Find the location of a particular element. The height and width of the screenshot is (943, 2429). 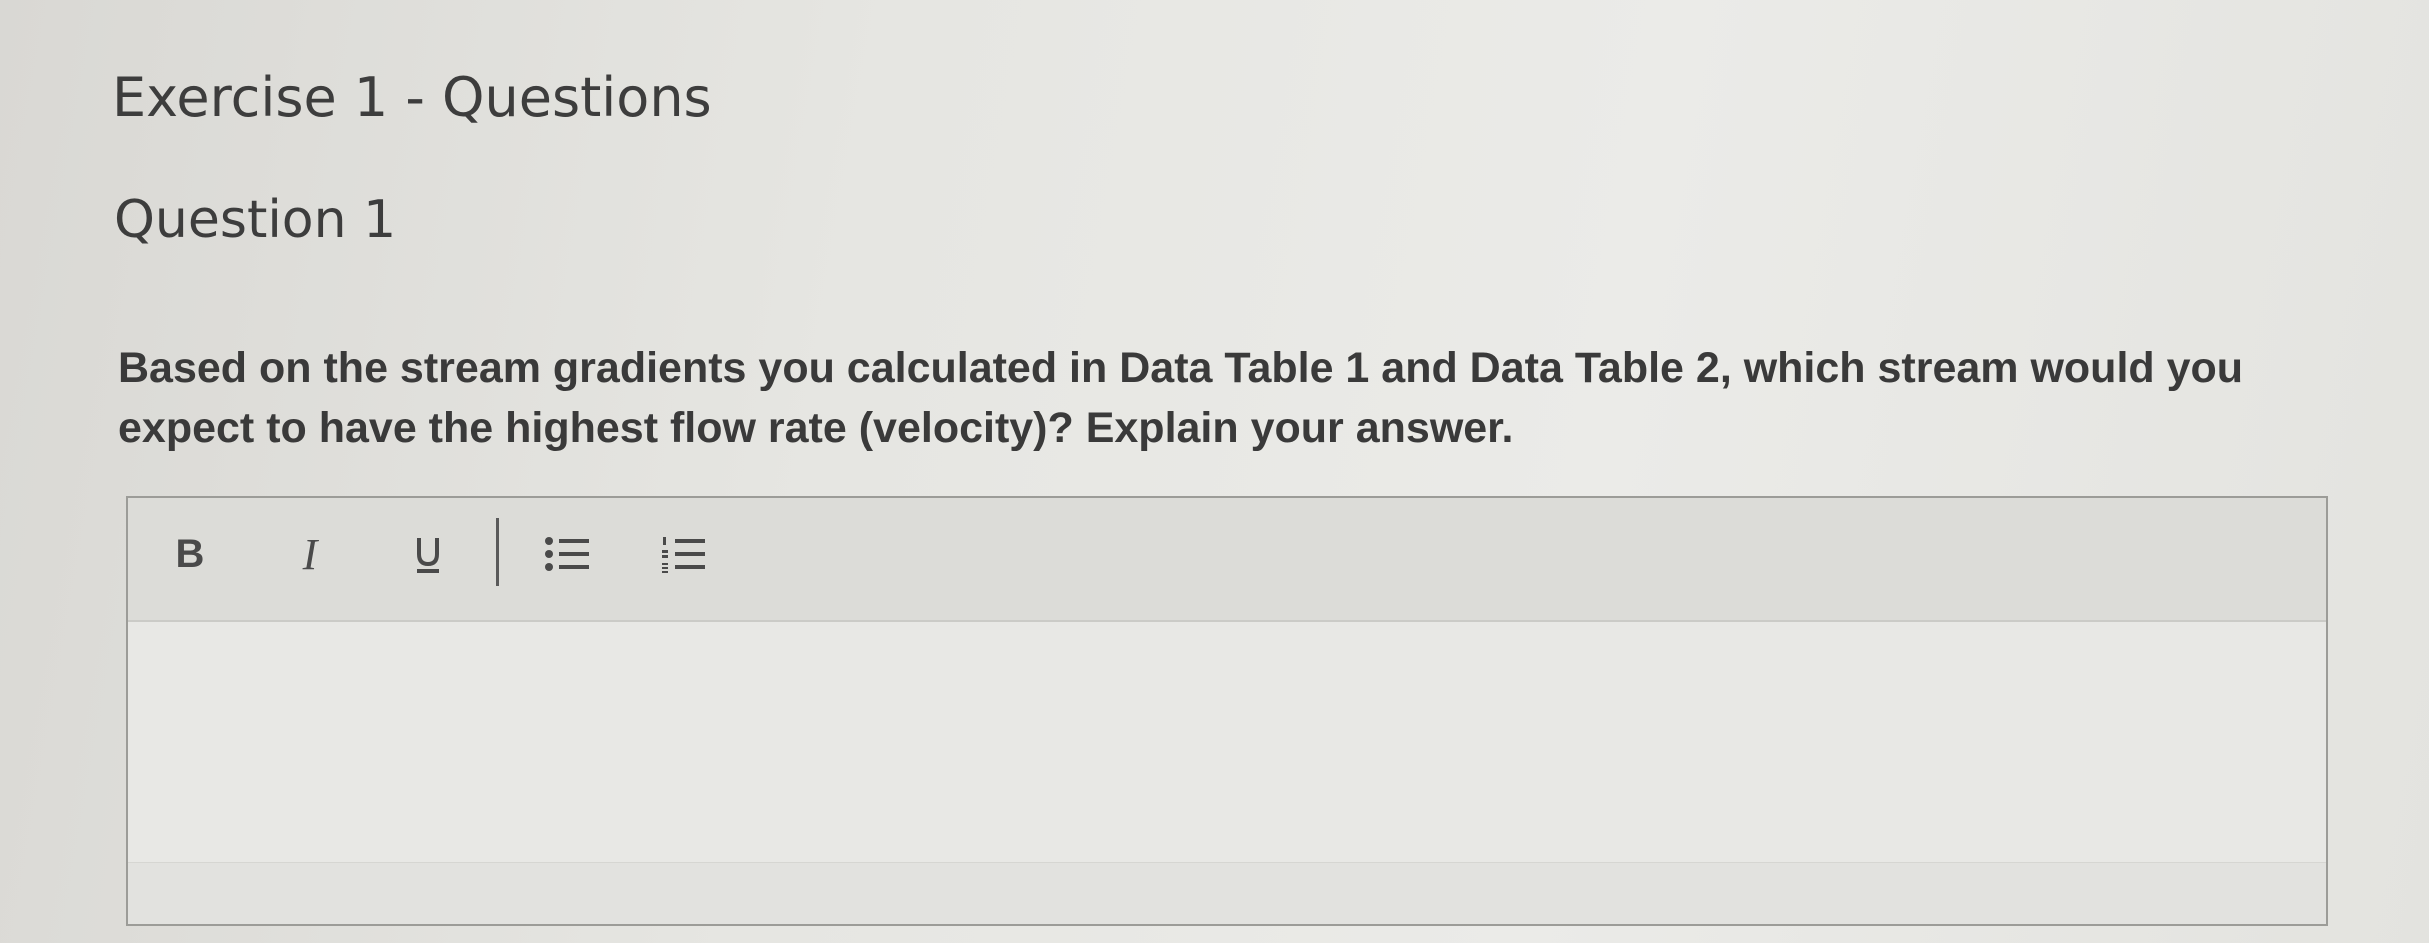

numbered-list-button is located at coordinates (684, 554).